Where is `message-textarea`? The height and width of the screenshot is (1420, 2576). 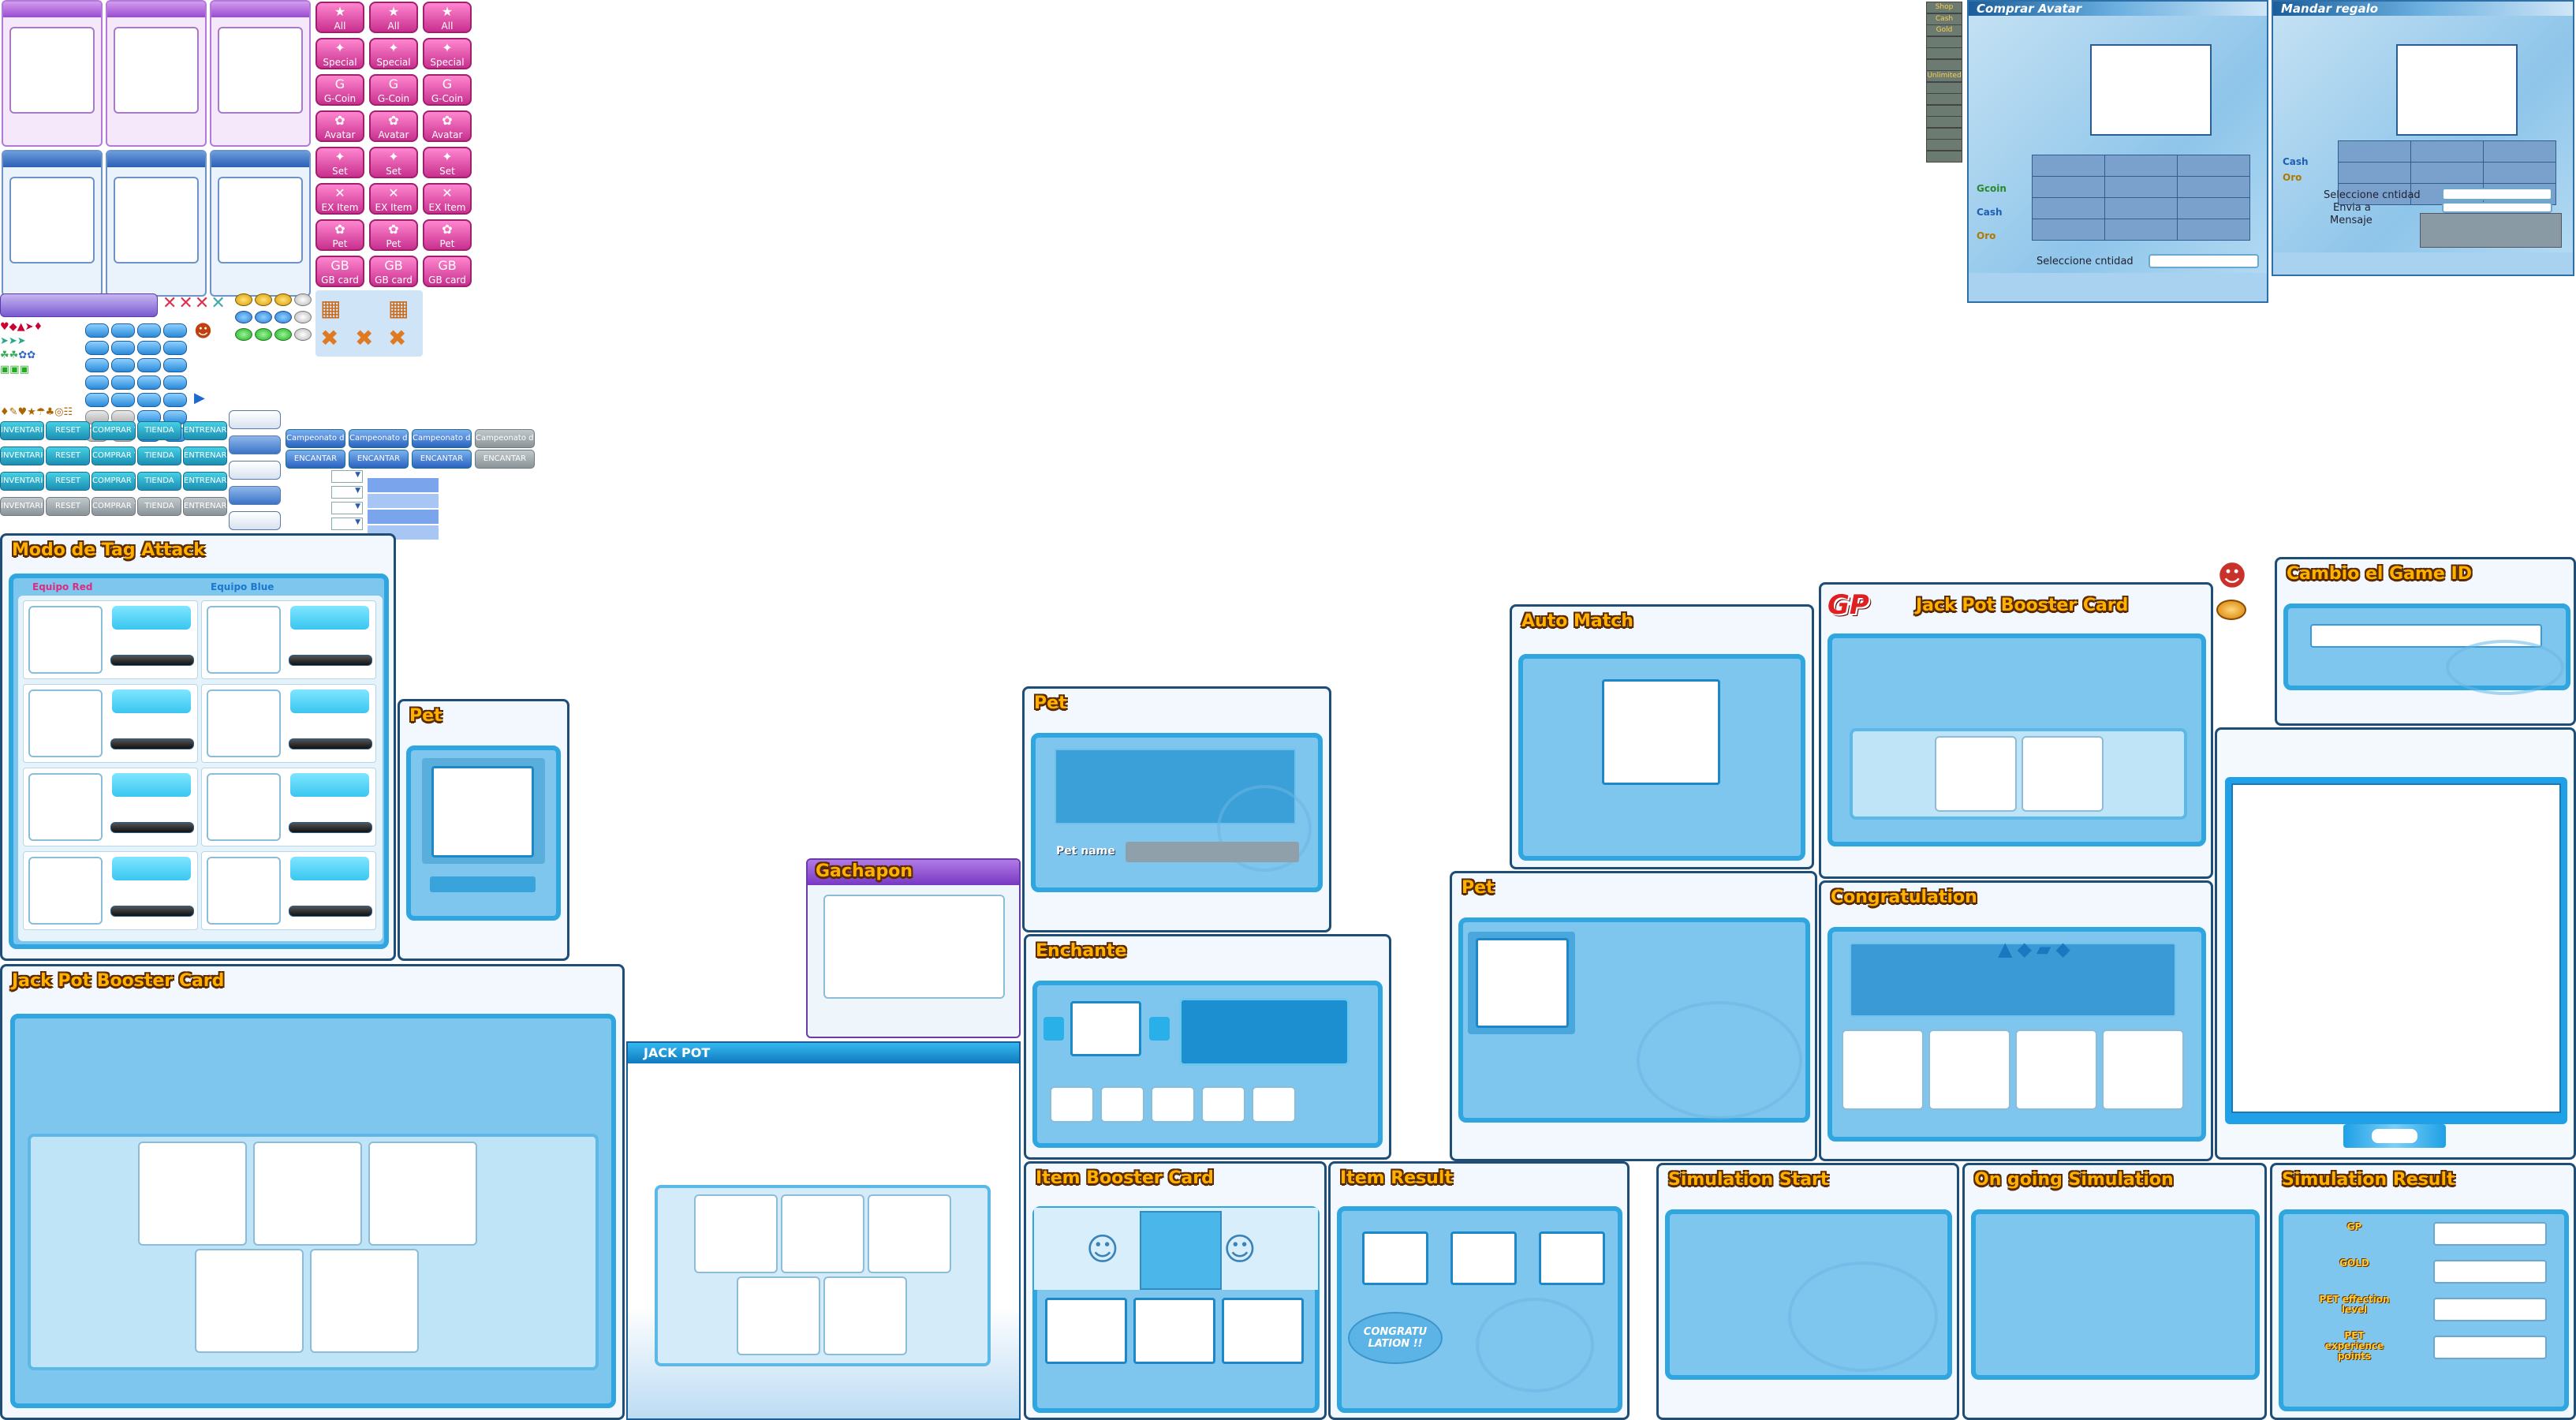
message-textarea is located at coordinates (2491, 230).